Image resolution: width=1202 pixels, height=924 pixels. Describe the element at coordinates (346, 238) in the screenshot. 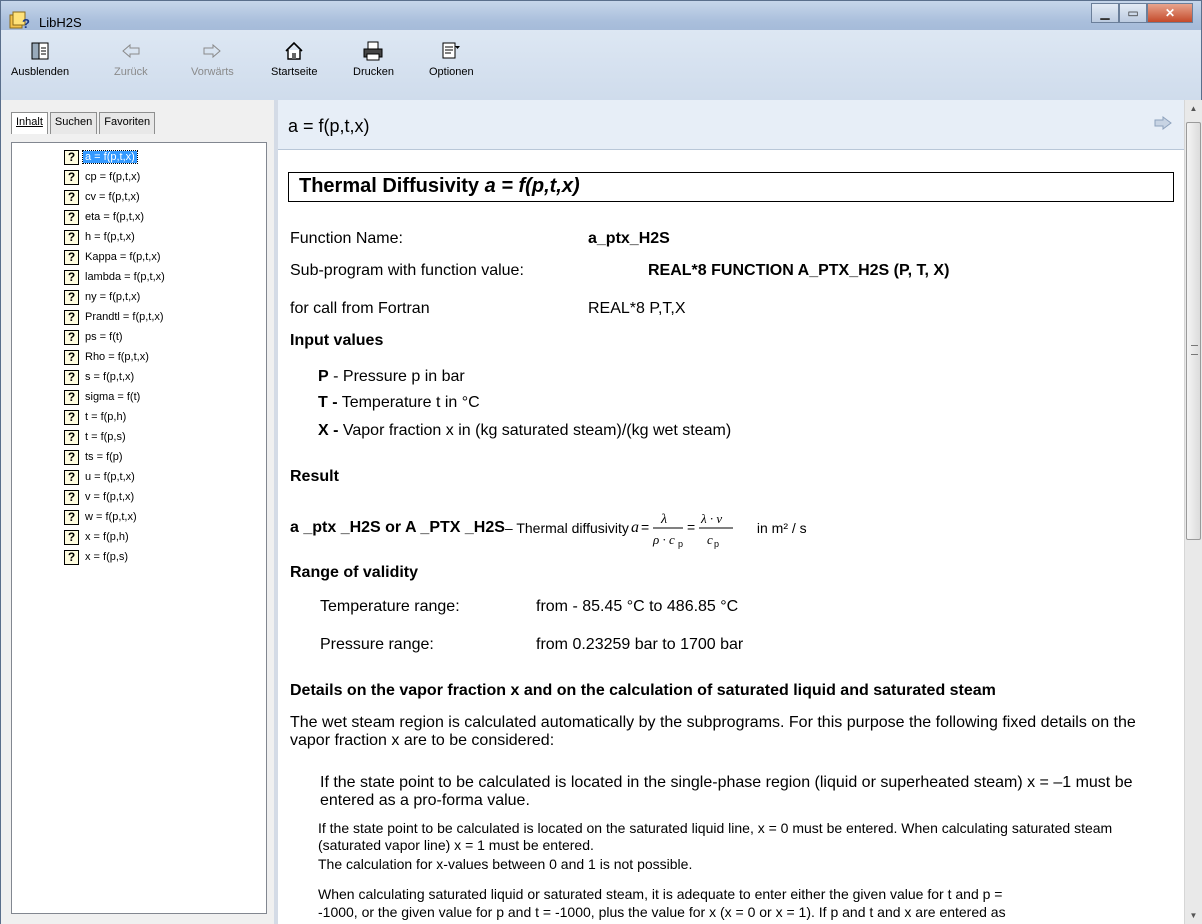

I see `function-name-label: Function Name:` at that location.